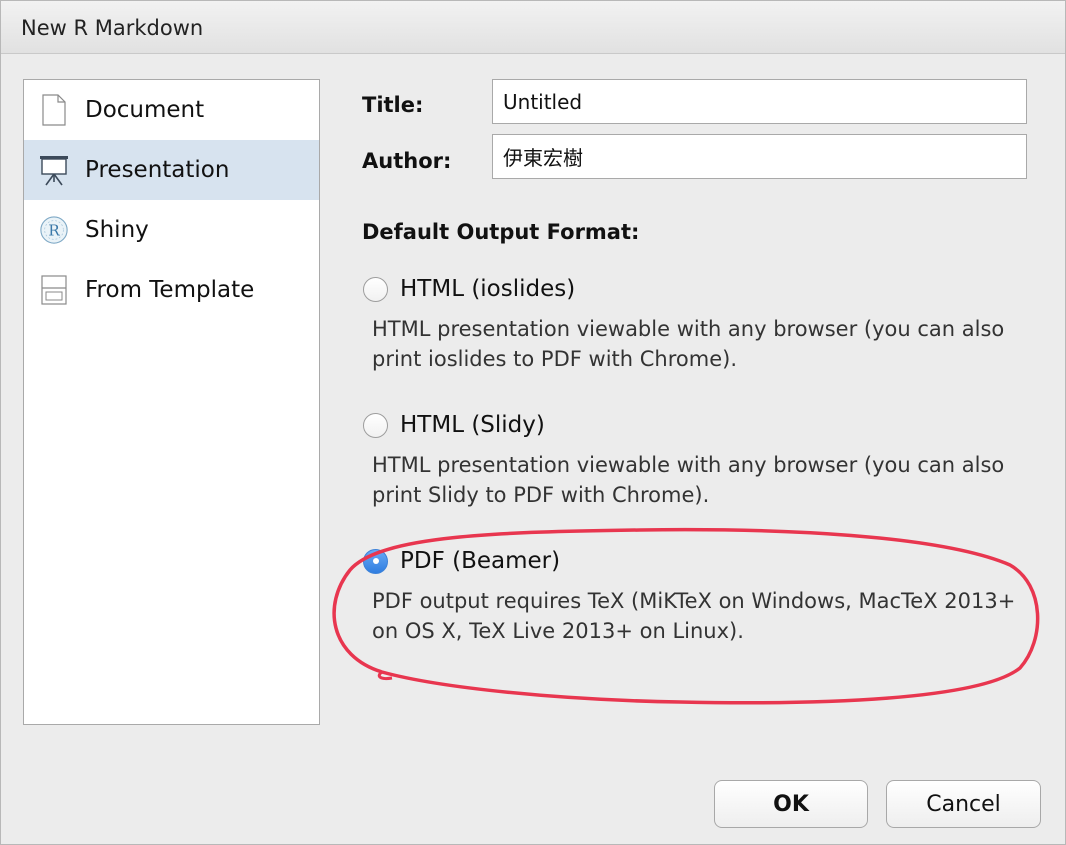 This screenshot has width=1066, height=845. I want to click on radio-option-beamer: PDF (Beamer), so click(461, 561).